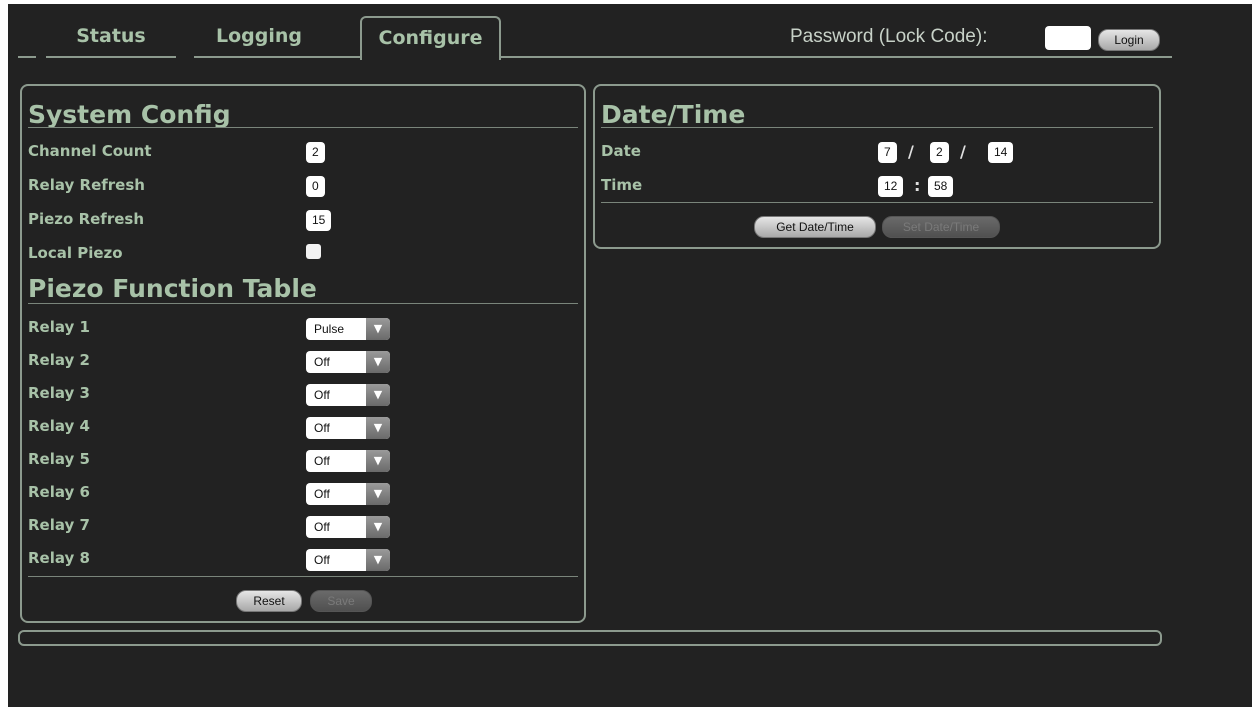  I want to click on relay-5-select: Off ▼, so click(348, 461).